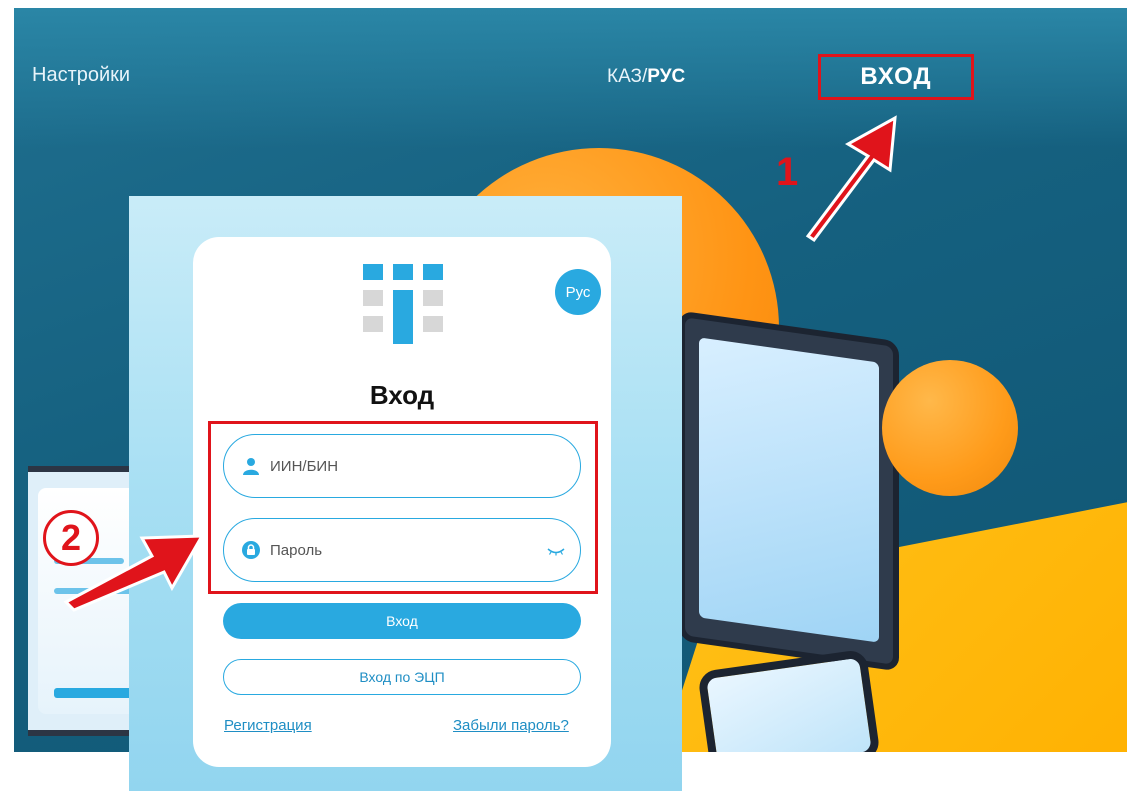 The image size is (1127, 791). I want to click on logo-icon, so click(403, 304).